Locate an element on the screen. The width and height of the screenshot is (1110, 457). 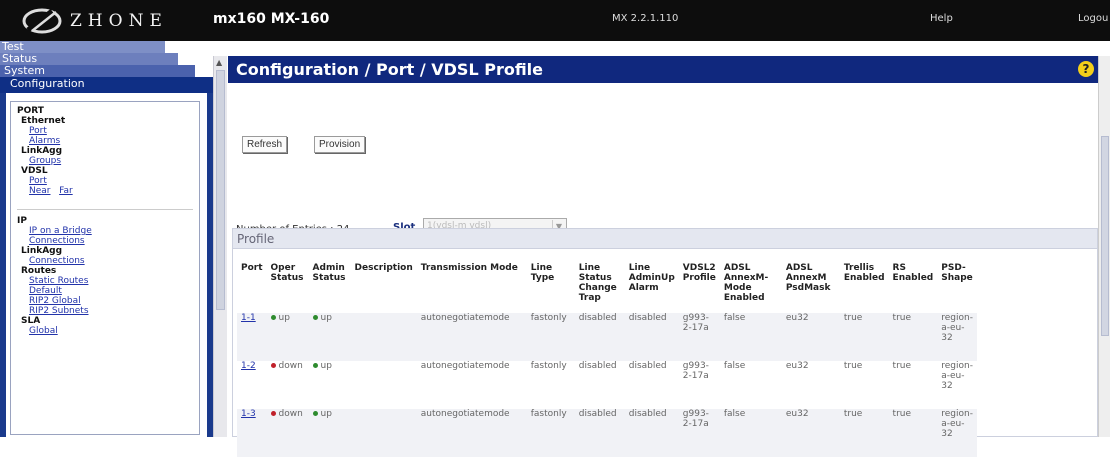
nav-group-routes: Routes is located at coordinates (39, 271).